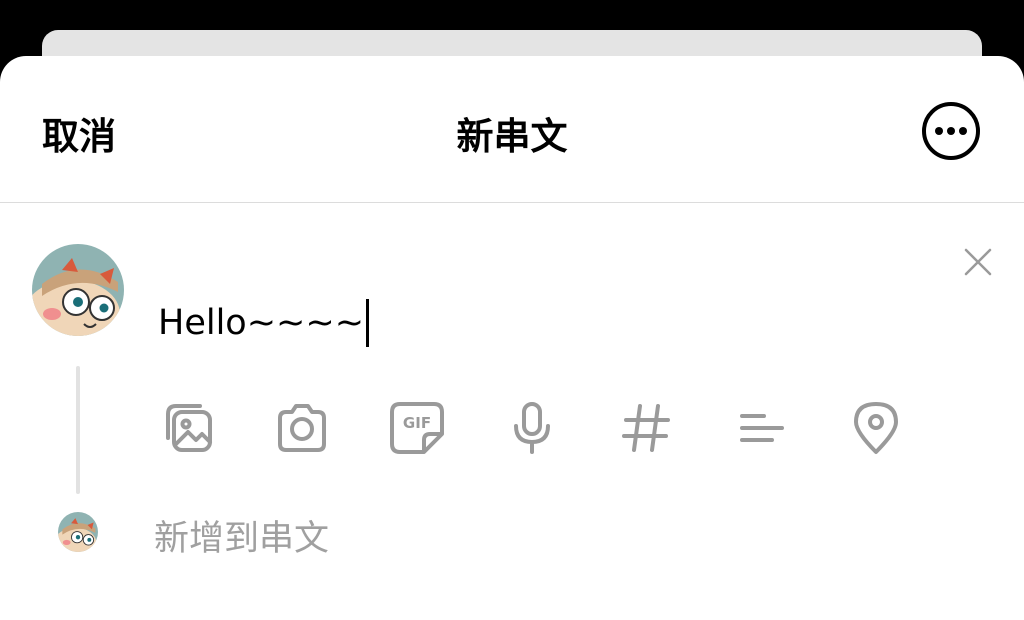 The image size is (1024, 620). I want to click on microphone-icon, so click(532, 428).